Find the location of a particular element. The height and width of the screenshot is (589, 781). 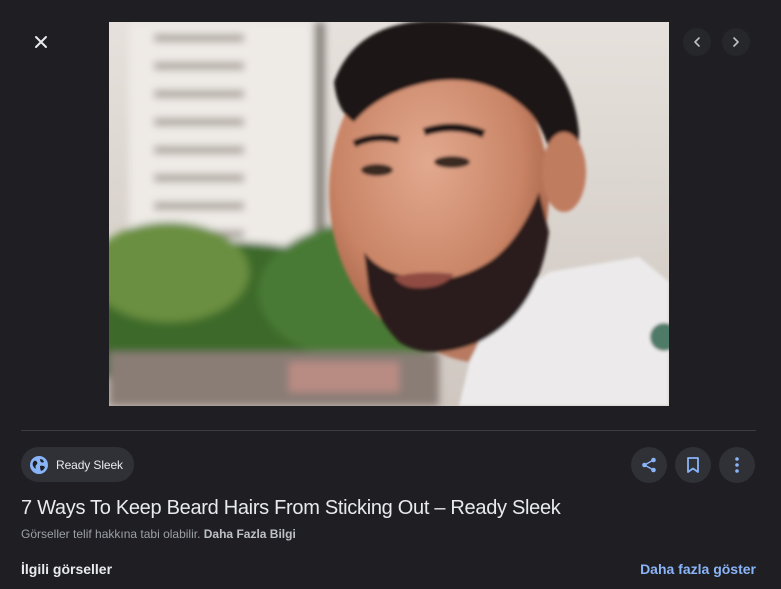

show-more-link: Daha fazla göster is located at coordinates (698, 569).